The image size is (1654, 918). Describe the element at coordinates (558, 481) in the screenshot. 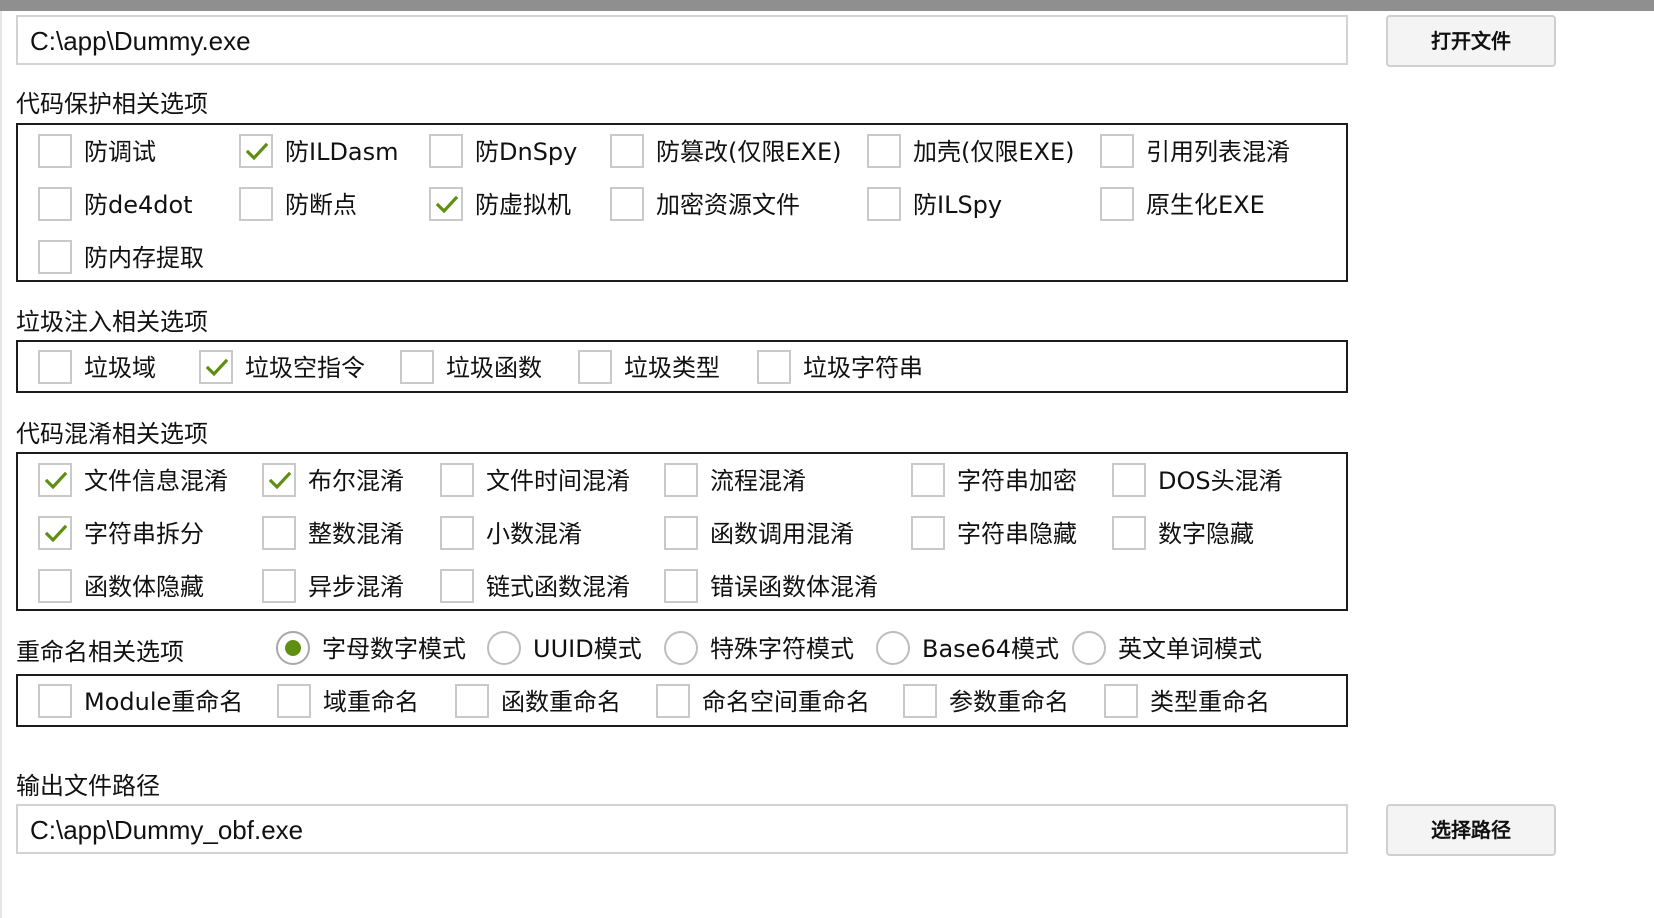

I see `option-label: 文件时间混淆` at that location.